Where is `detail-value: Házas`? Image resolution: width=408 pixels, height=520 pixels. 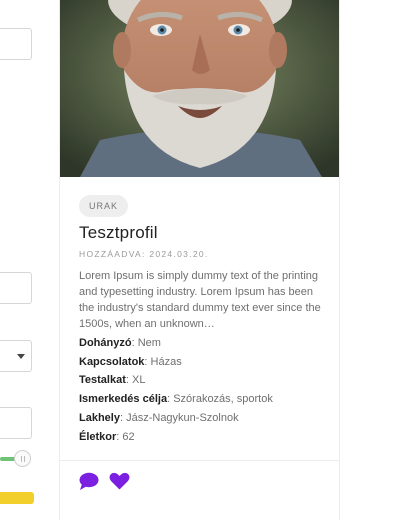
detail-value: Házas is located at coordinates (166, 361).